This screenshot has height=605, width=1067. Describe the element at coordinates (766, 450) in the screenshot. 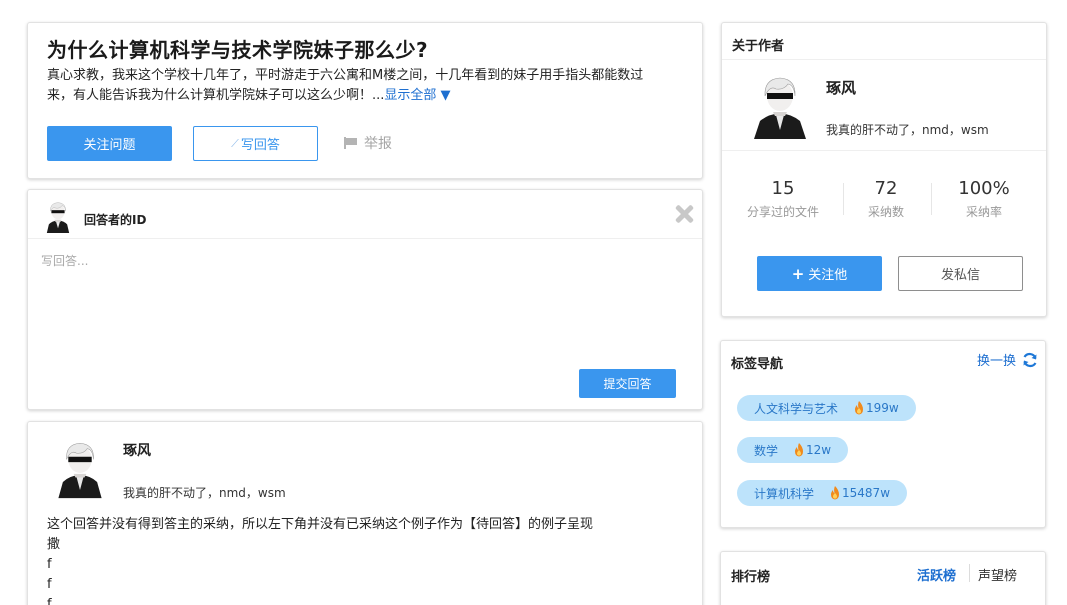

I see `tag-name: 数学` at that location.